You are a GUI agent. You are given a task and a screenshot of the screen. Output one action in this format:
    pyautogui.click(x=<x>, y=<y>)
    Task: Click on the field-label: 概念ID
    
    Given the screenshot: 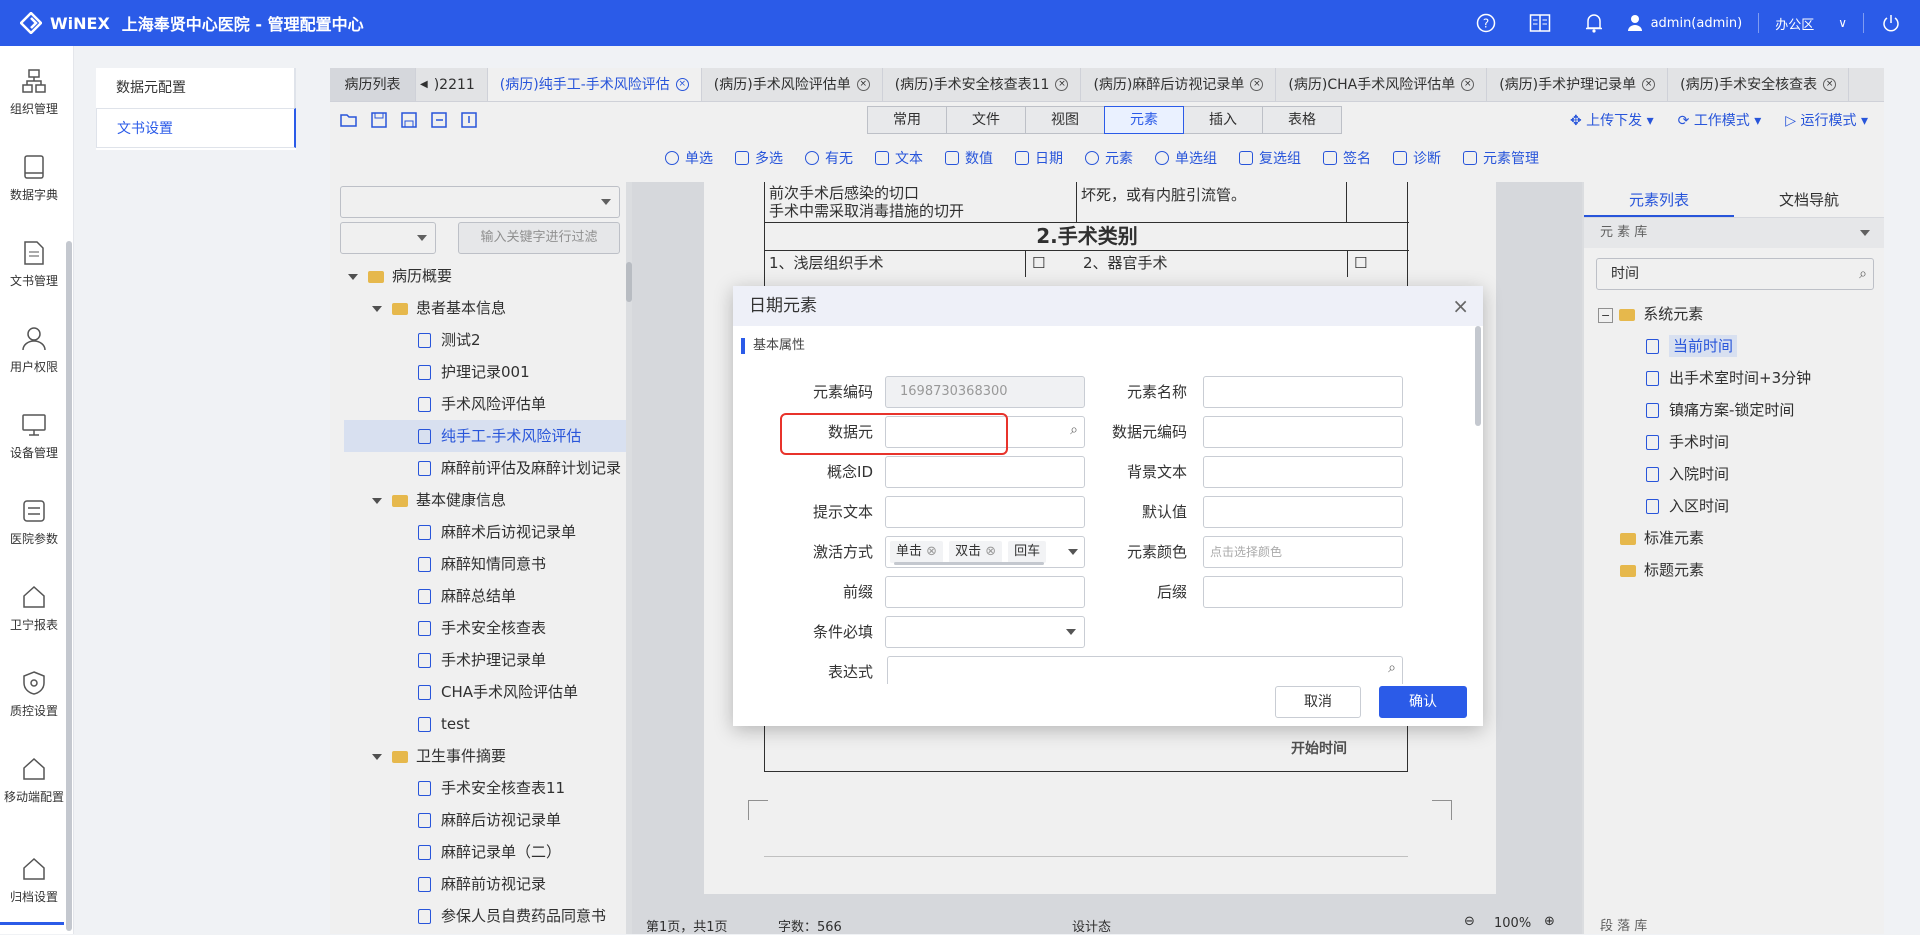 What is the action you would take?
    pyautogui.click(x=850, y=472)
    